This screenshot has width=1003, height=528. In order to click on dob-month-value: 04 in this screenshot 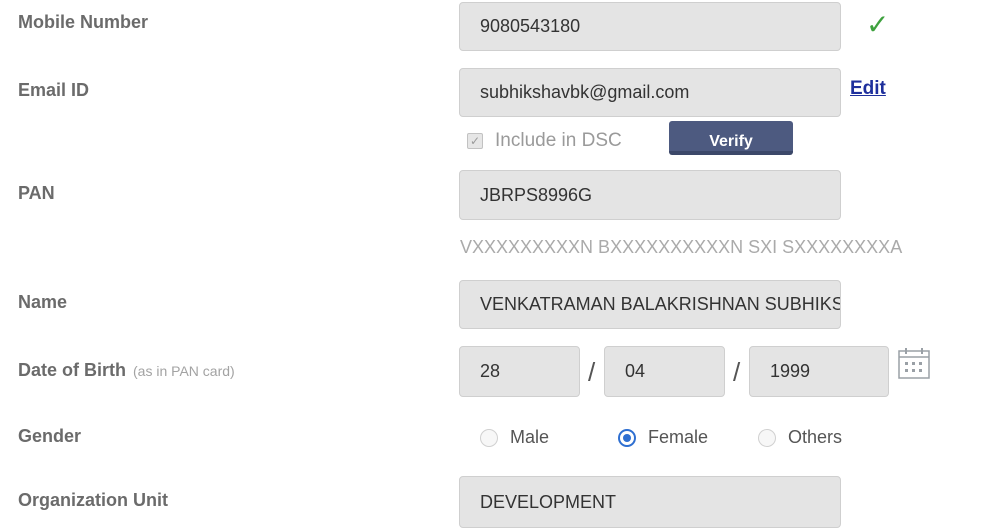, I will do `click(635, 371)`.